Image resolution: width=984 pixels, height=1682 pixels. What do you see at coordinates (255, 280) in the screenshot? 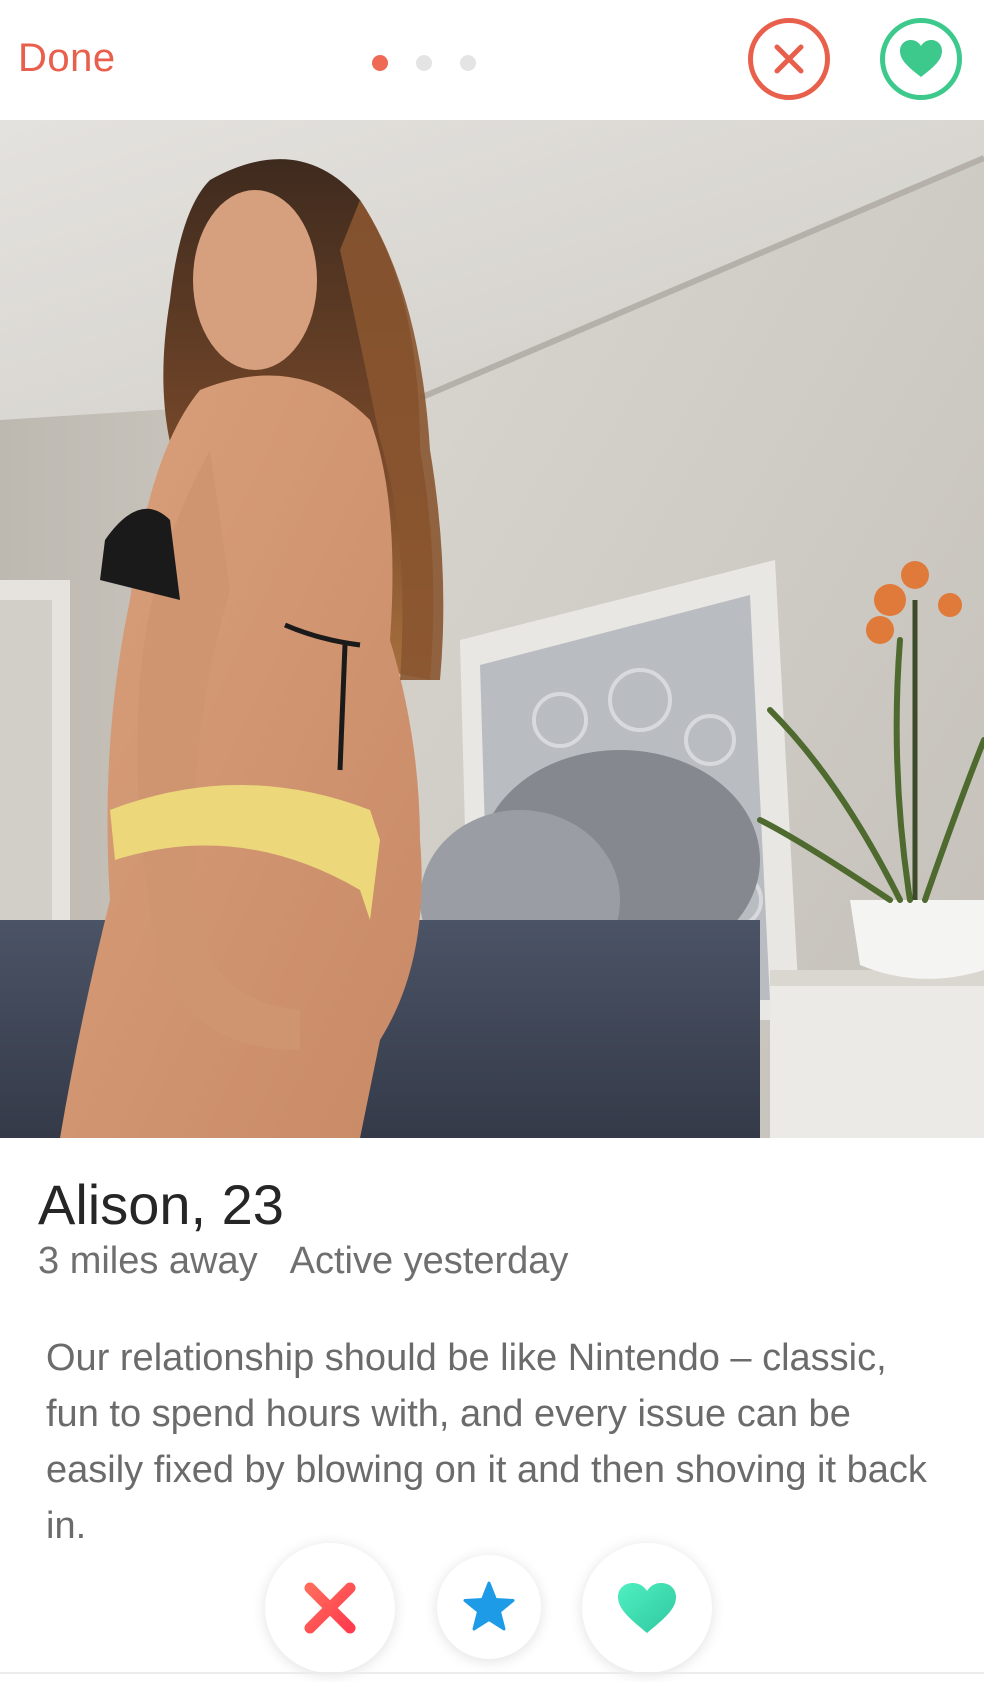
I see `photo-person-face` at bounding box center [255, 280].